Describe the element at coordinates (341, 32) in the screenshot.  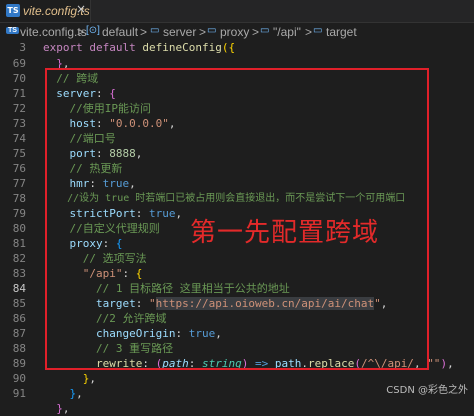
I see `breadcrumb-item-target: target` at that location.